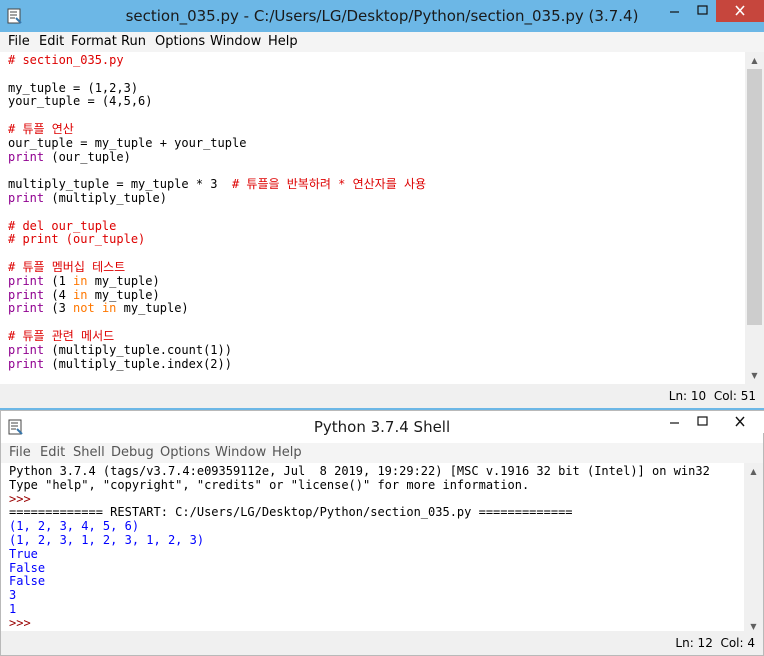 The image size is (764, 656). I want to click on code-token: (multiply_tuple), so click(105, 198).